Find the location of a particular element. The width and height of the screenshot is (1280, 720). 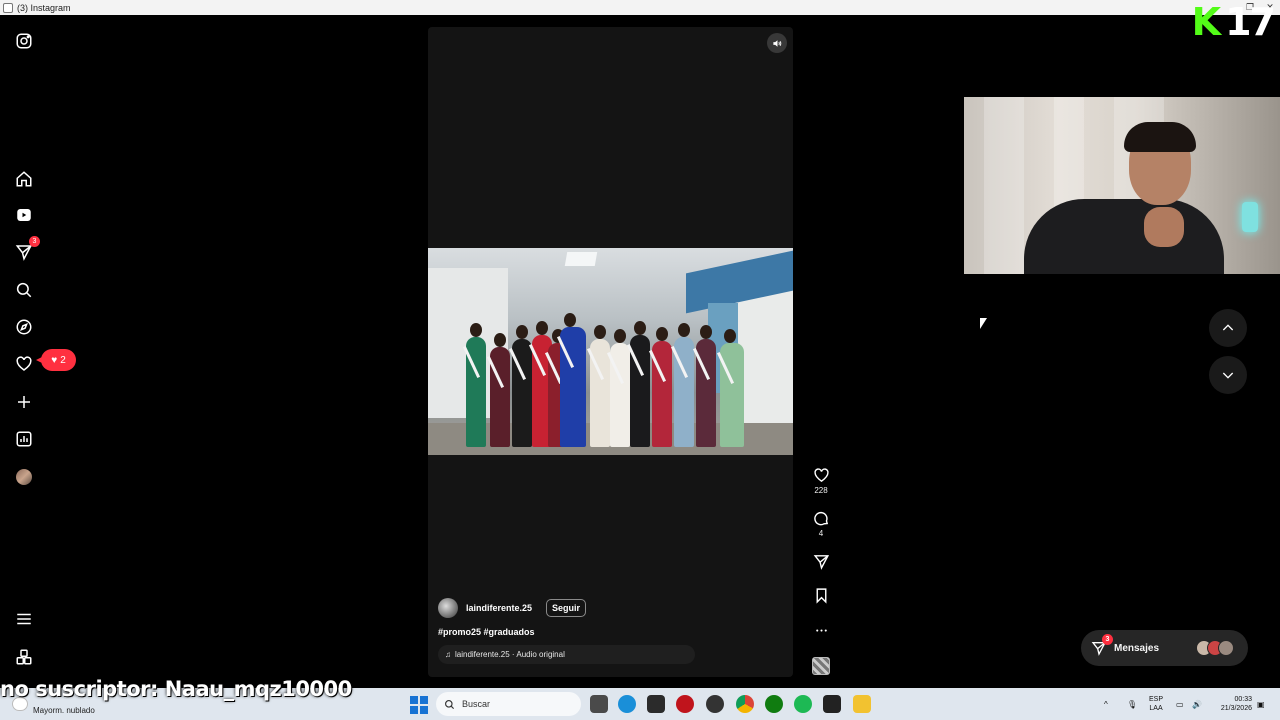

messages-icon: 3 is located at coordinates (1102, 645).